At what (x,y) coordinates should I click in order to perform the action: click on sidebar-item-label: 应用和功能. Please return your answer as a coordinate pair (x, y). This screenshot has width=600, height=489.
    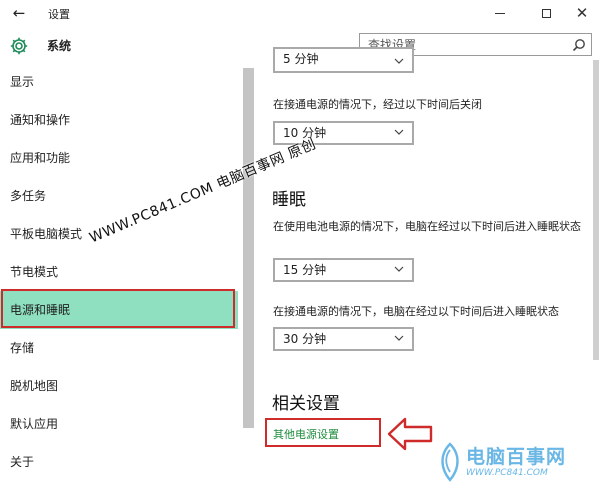
    Looking at the image, I should click on (40, 158).